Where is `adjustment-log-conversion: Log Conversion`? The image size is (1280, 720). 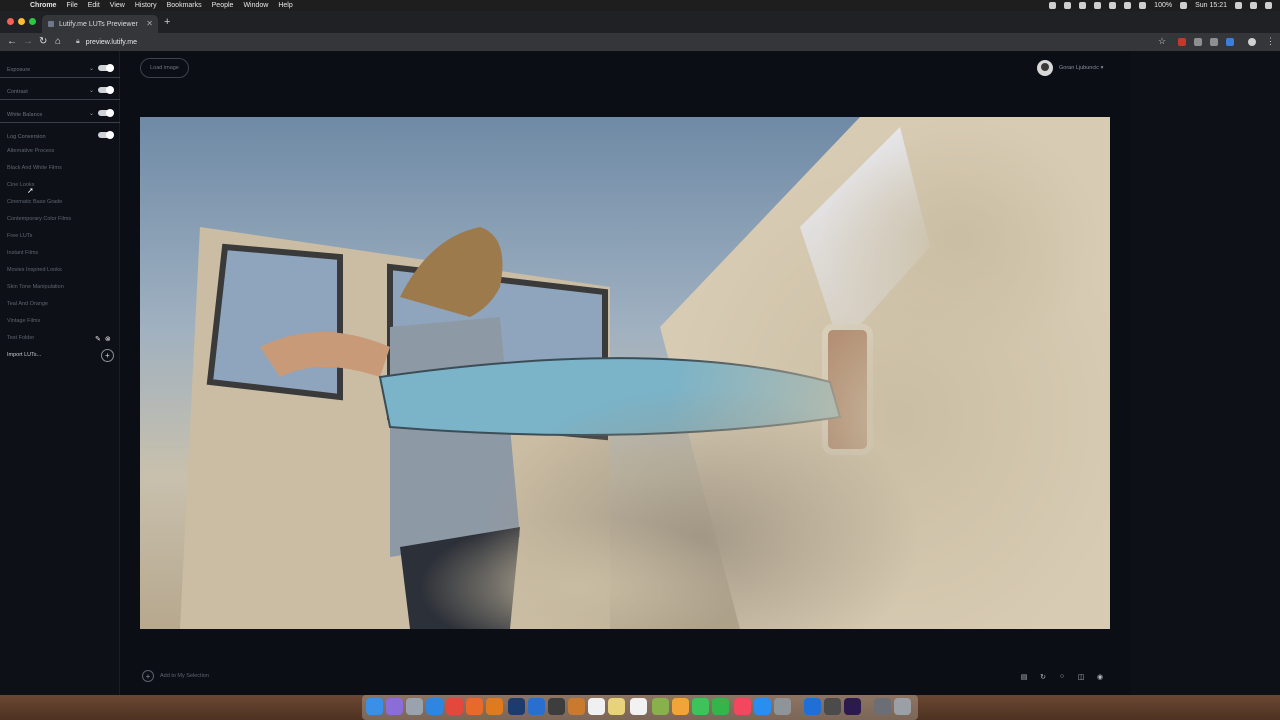
adjustment-log-conversion: Log Conversion is located at coordinates (60, 134).